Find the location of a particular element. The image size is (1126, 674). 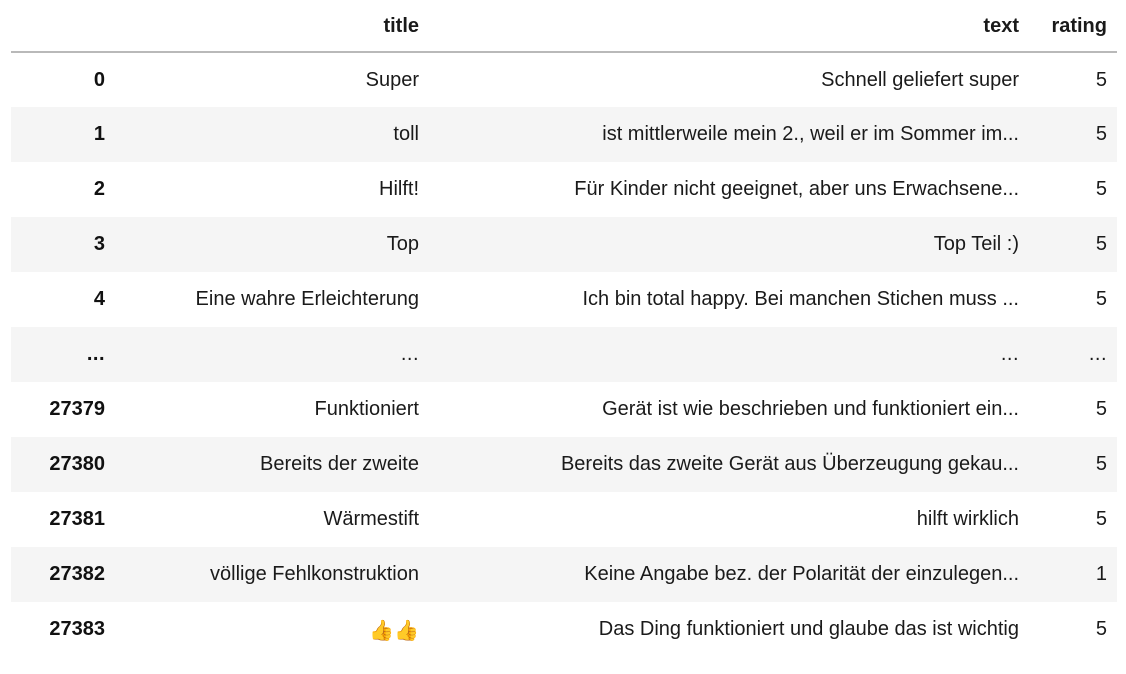

column-header-rating: rating is located at coordinates (1073, 26).